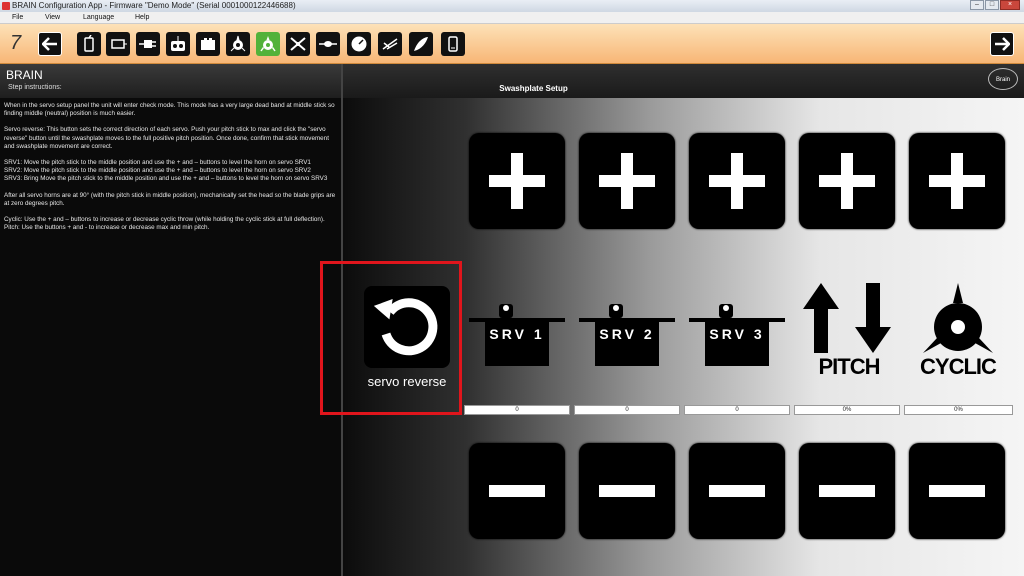 This screenshot has height=576, width=1024. I want to click on srv3-plus-button, so click(737, 181).